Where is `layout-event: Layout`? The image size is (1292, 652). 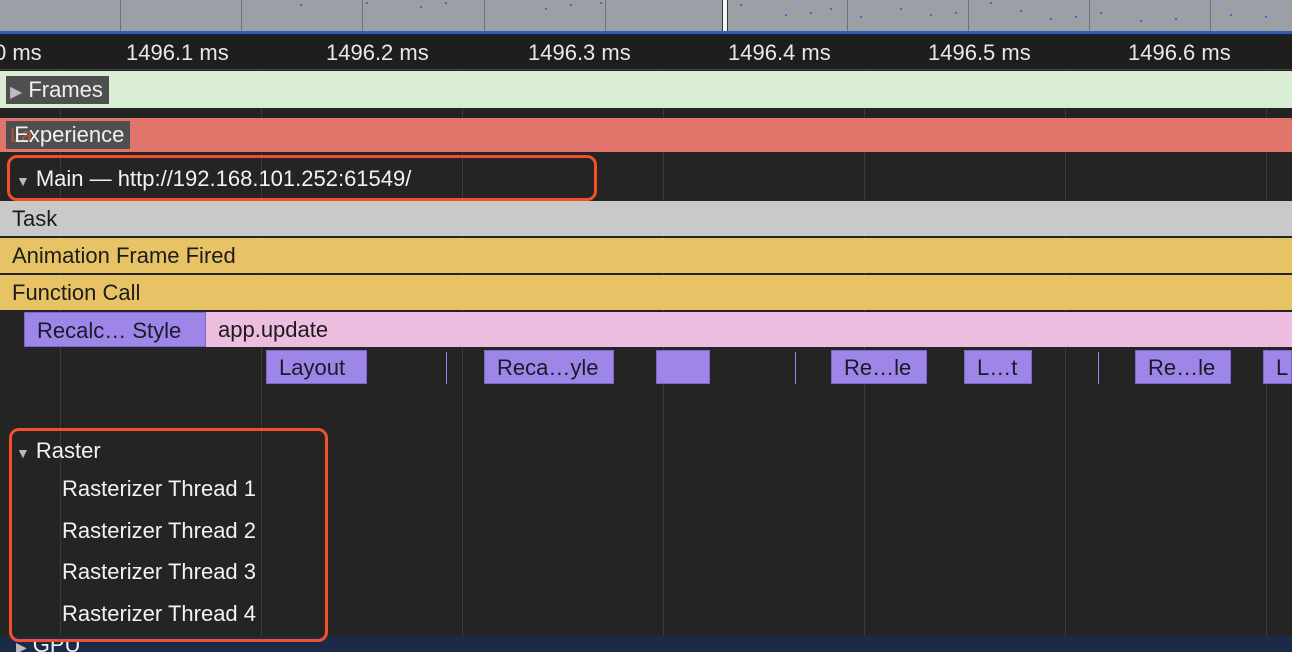 layout-event: Layout is located at coordinates (316, 367).